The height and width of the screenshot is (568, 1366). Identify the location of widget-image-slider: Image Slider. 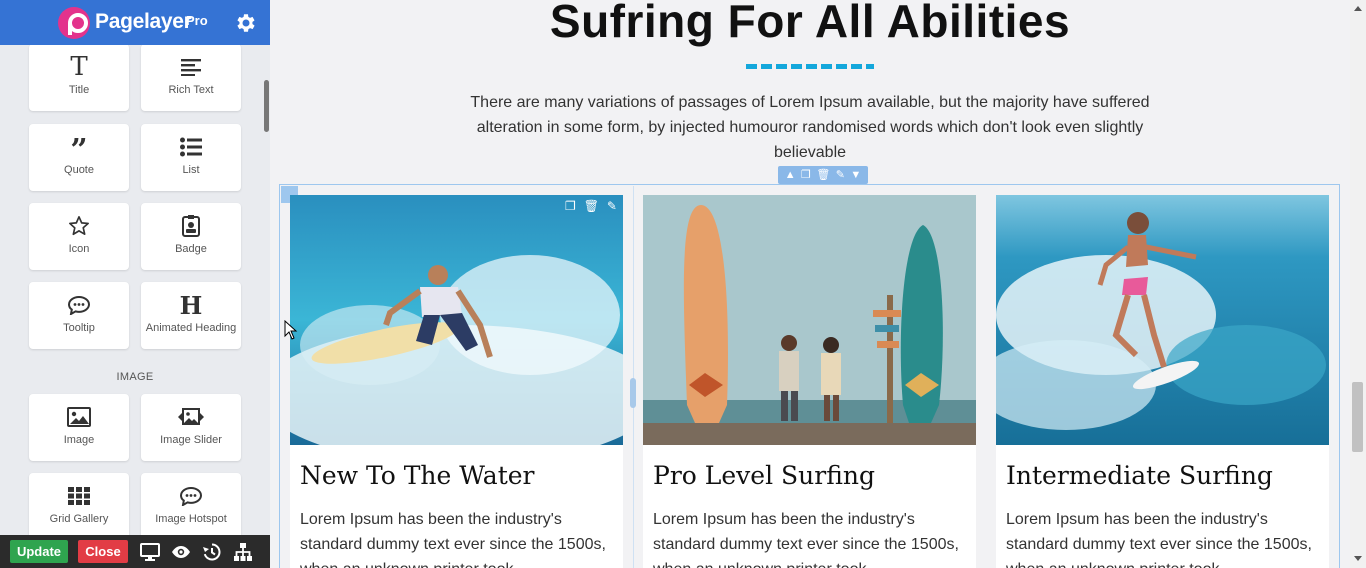
(191, 427).